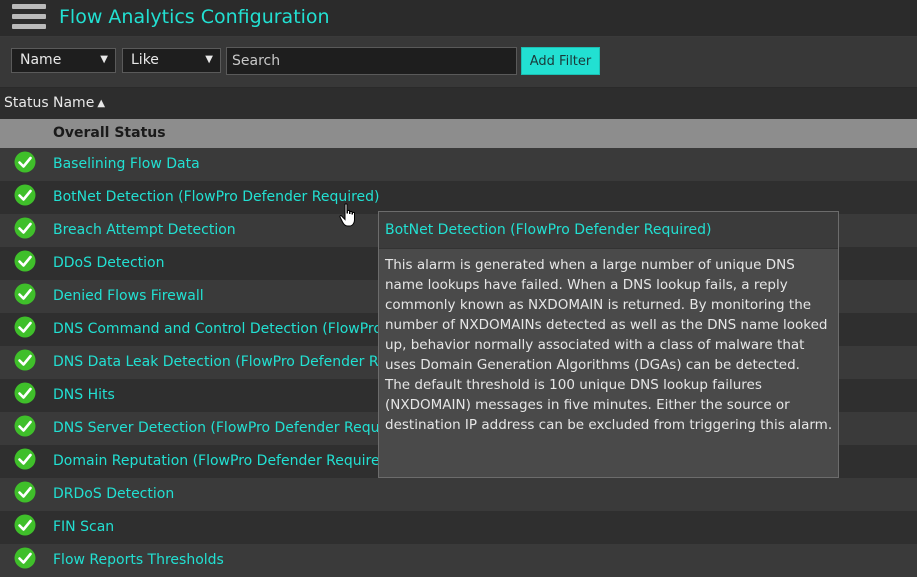 The image size is (917, 577). I want to click on title-bar: Flow Analytics Configuration, so click(458, 18).